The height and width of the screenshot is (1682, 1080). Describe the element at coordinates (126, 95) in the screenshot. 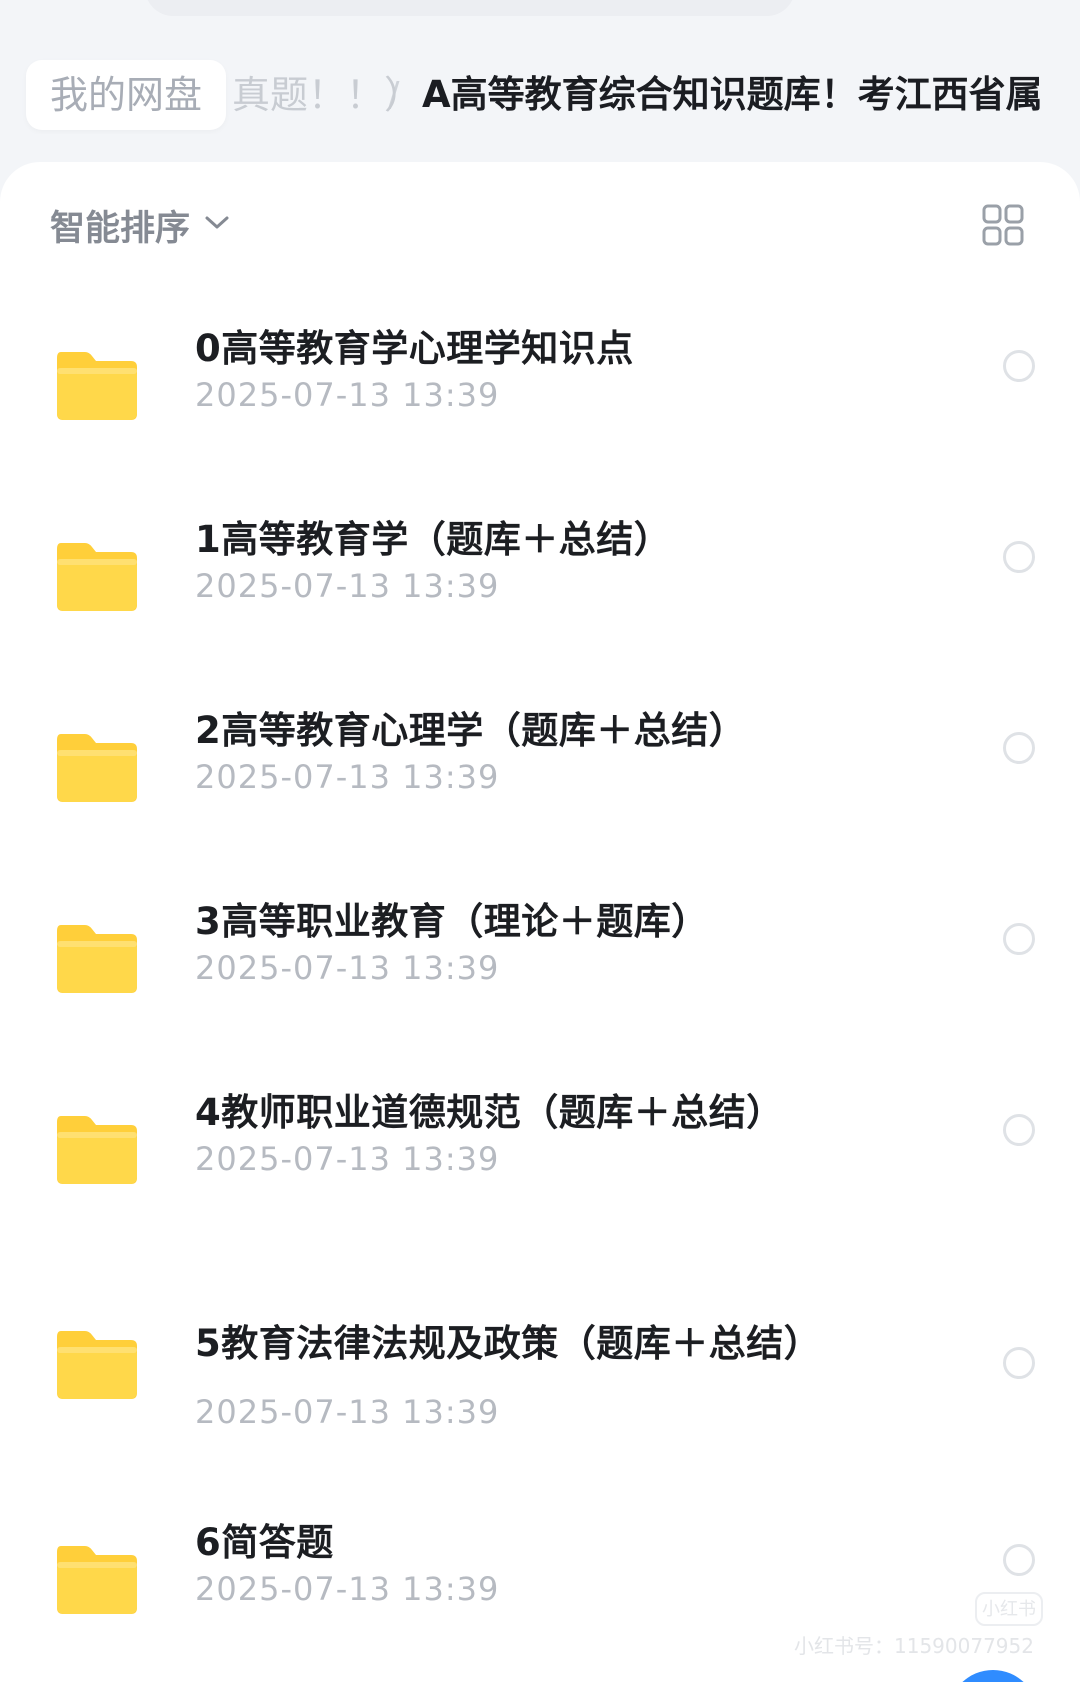

I see `breadcrumb-root-my-drive: 我的网盘` at that location.